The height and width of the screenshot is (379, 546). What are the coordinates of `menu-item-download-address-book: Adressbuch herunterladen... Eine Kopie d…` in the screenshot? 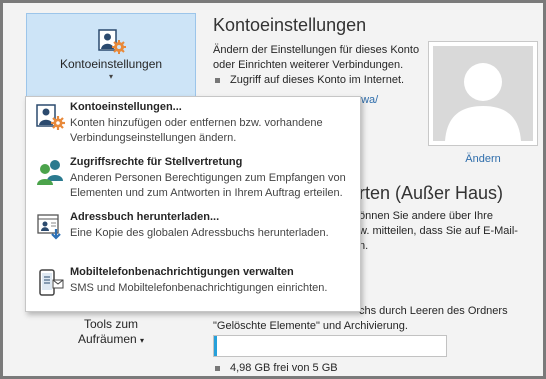 It's located at (193, 232).